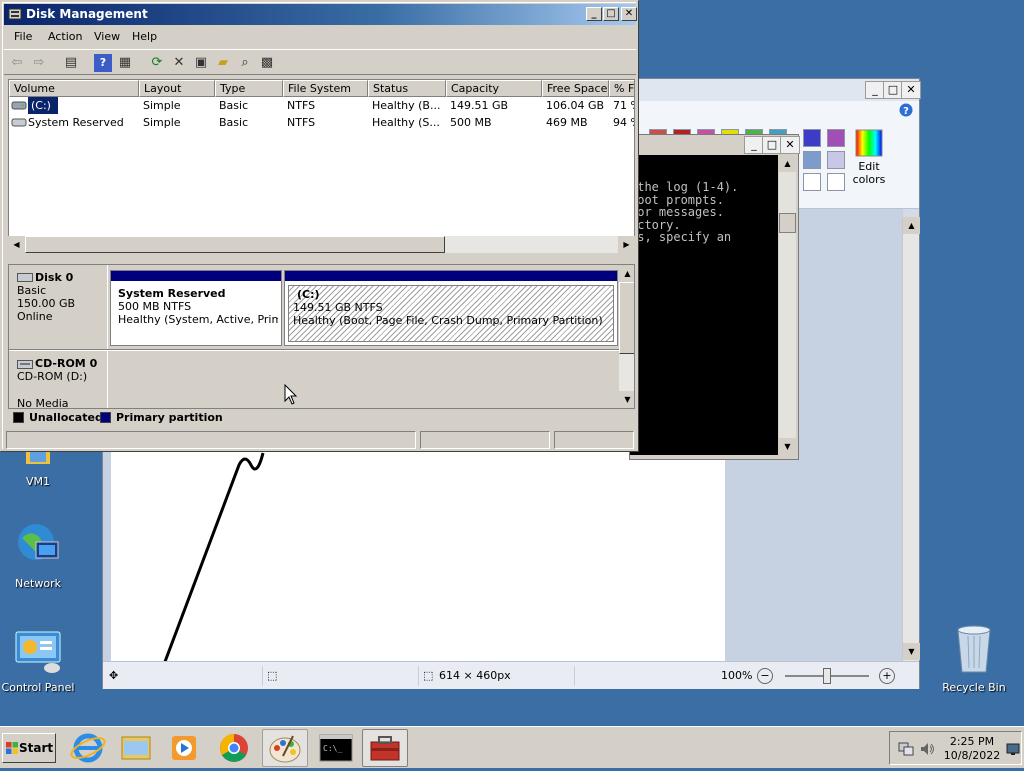 This screenshot has height=771, width=1024. I want to click on console-line: ror messages., so click(677, 212).